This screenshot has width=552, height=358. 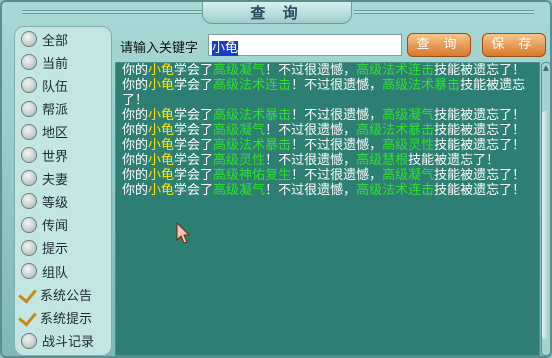 What do you see at coordinates (55, 64) in the screenshot?
I see `channel-option-label: 当前` at bounding box center [55, 64].